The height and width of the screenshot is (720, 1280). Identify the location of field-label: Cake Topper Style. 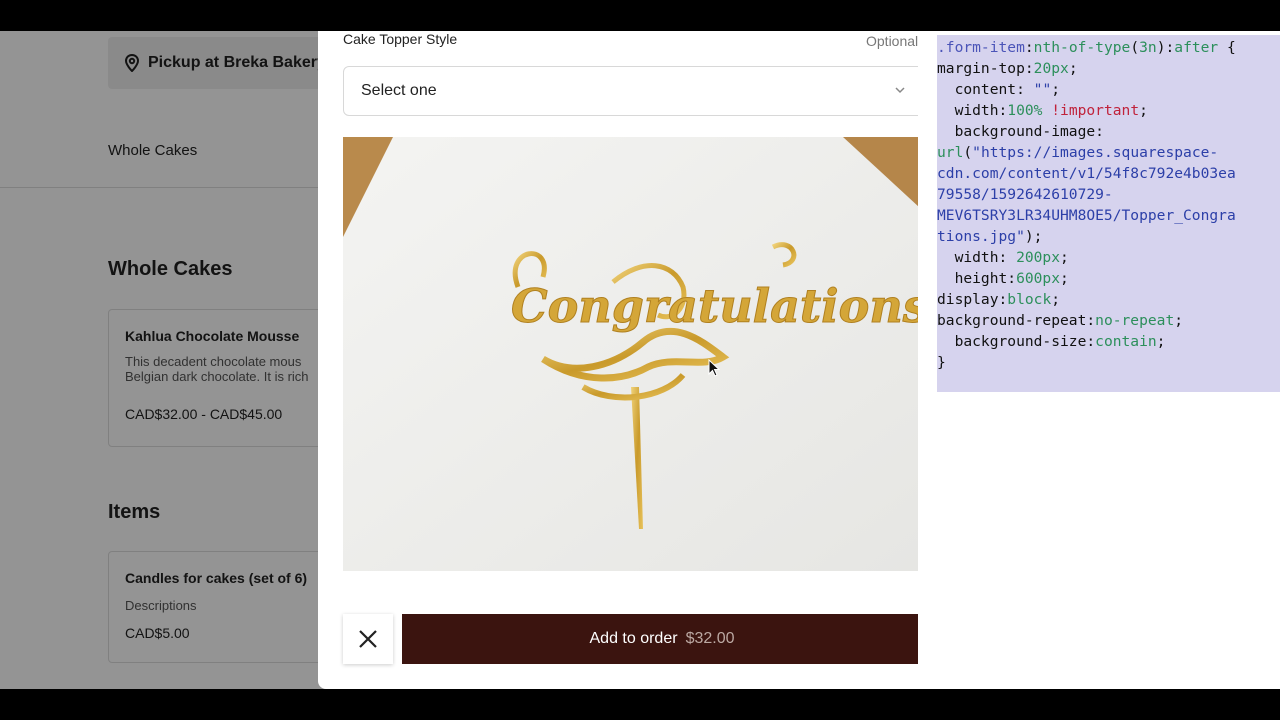
(400, 39).